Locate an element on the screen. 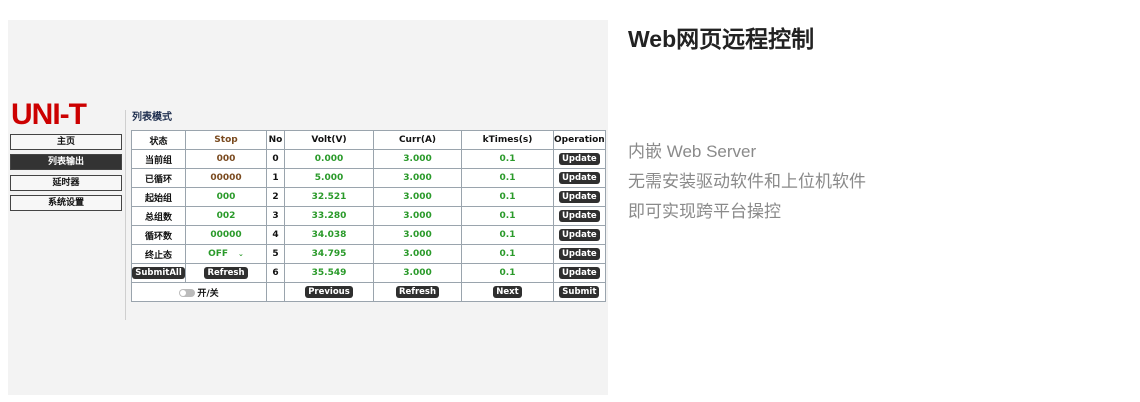 Image resolution: width=1140 pixels, height=402 pixels. row-no: 5 is located at coordinates (275, 254).